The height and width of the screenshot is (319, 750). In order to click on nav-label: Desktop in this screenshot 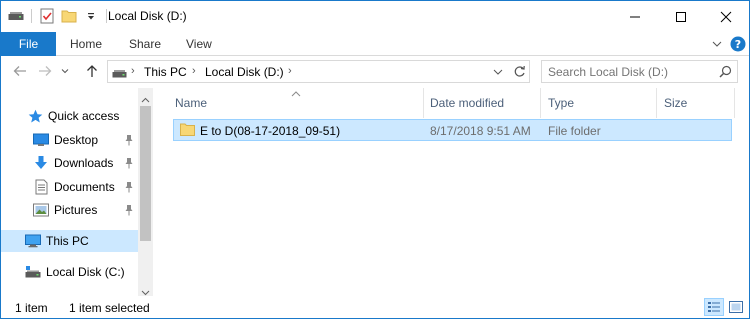, I will do `click(76, 140)`.